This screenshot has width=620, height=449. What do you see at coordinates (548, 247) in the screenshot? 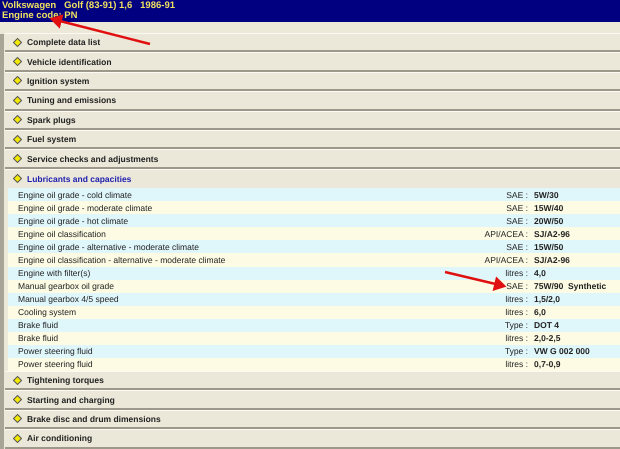
I see `property-value: 15W/50` at bounding box center [548, 247].